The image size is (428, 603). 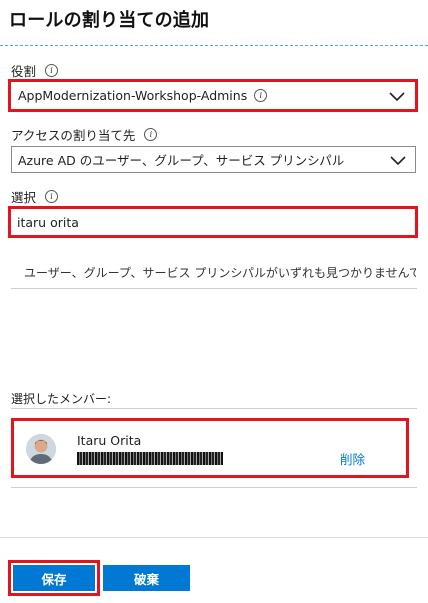 What do you see at coordinates (133, 95) in the screenshot?
I see `role-select-value: AppModernization-Workshop-Admins` at bounding box center [133, 95].